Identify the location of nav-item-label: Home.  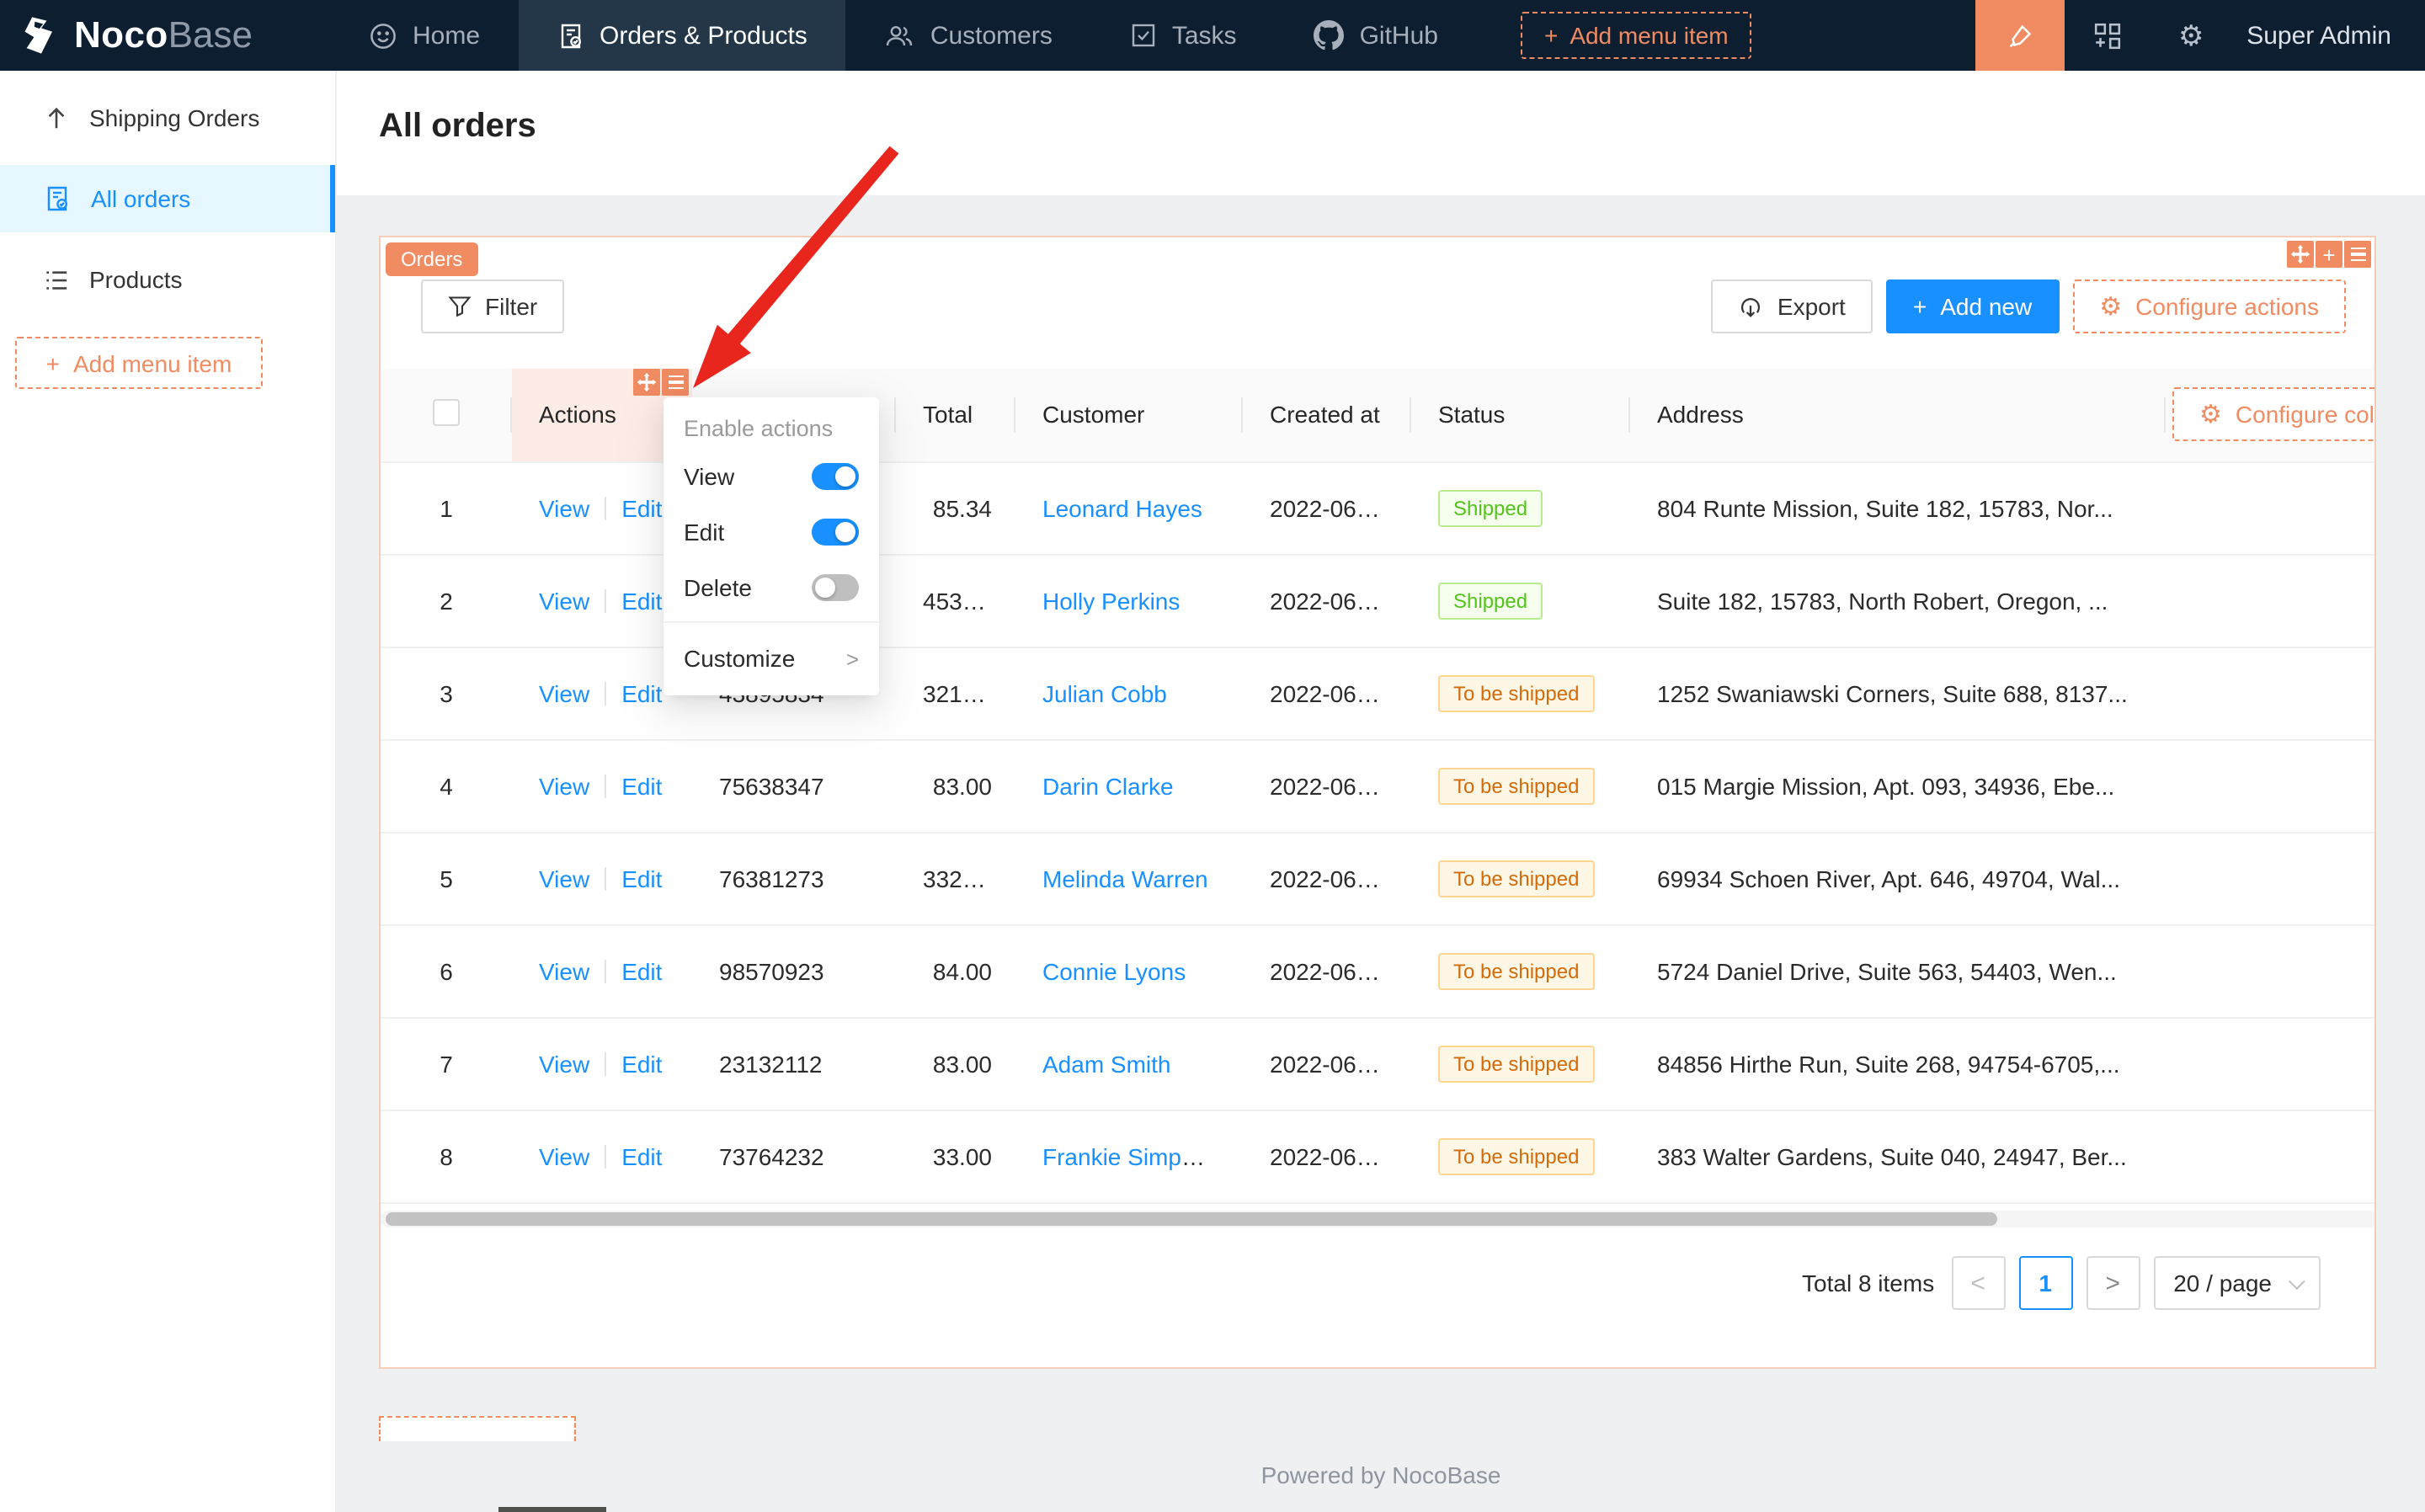
(447, 35).